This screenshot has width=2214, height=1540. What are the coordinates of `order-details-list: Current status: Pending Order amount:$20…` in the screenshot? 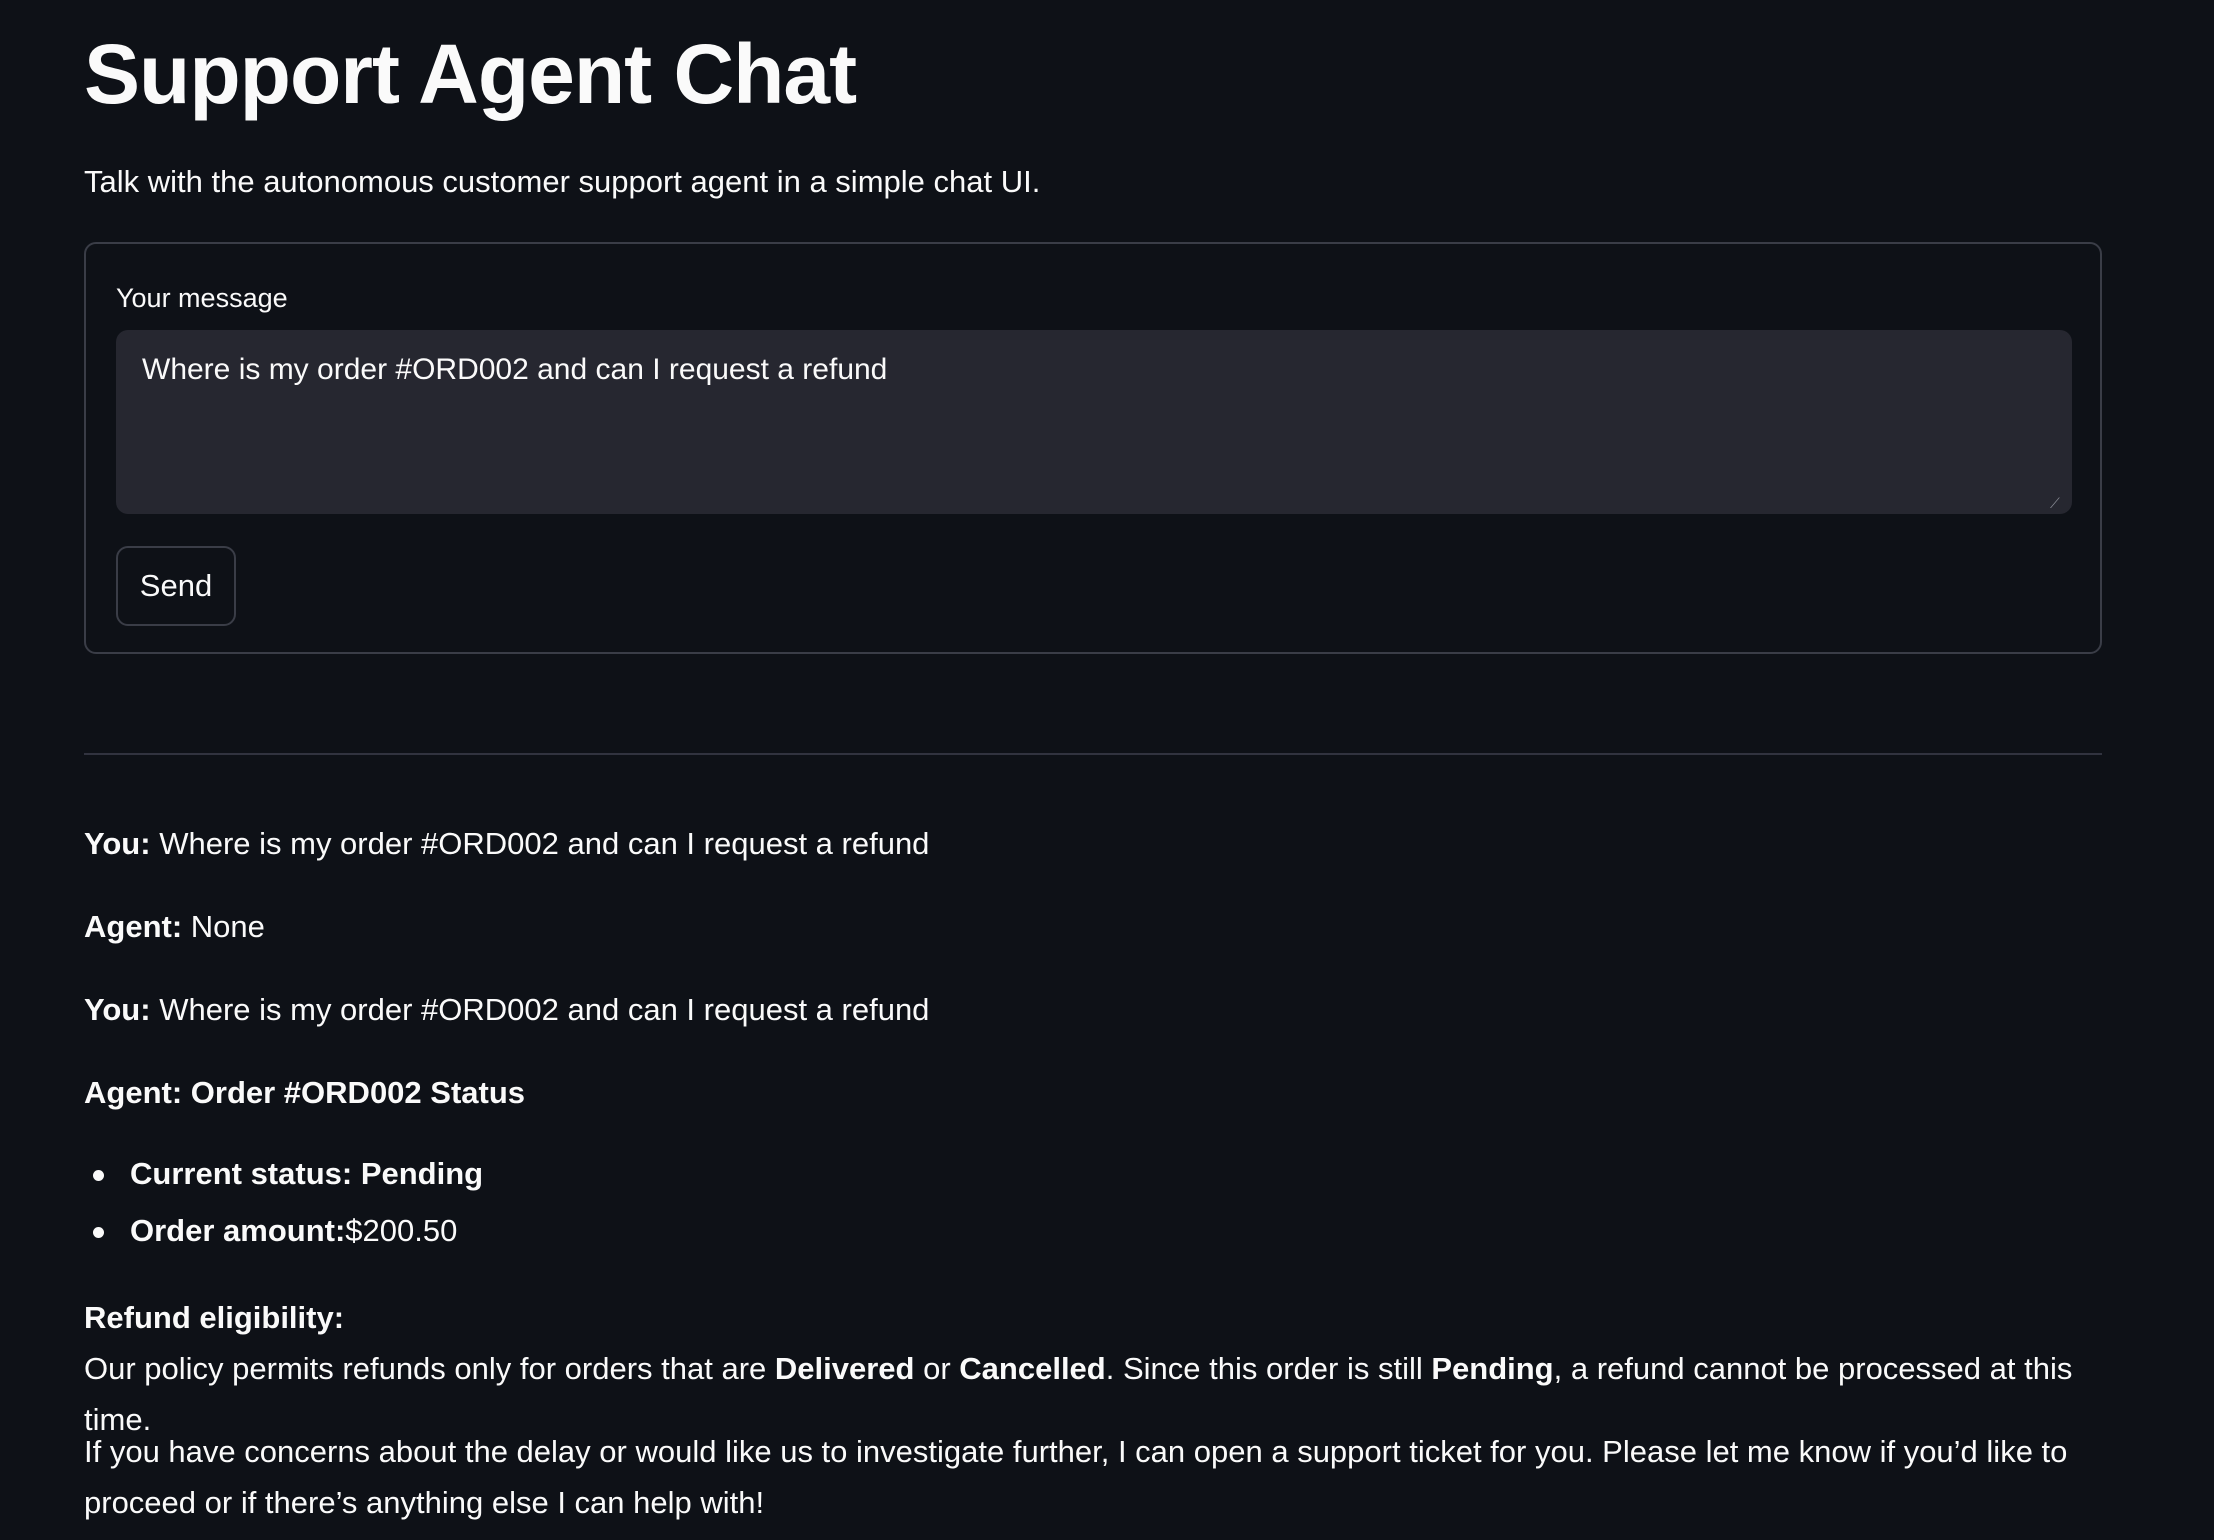 It's located at (283, 1209).